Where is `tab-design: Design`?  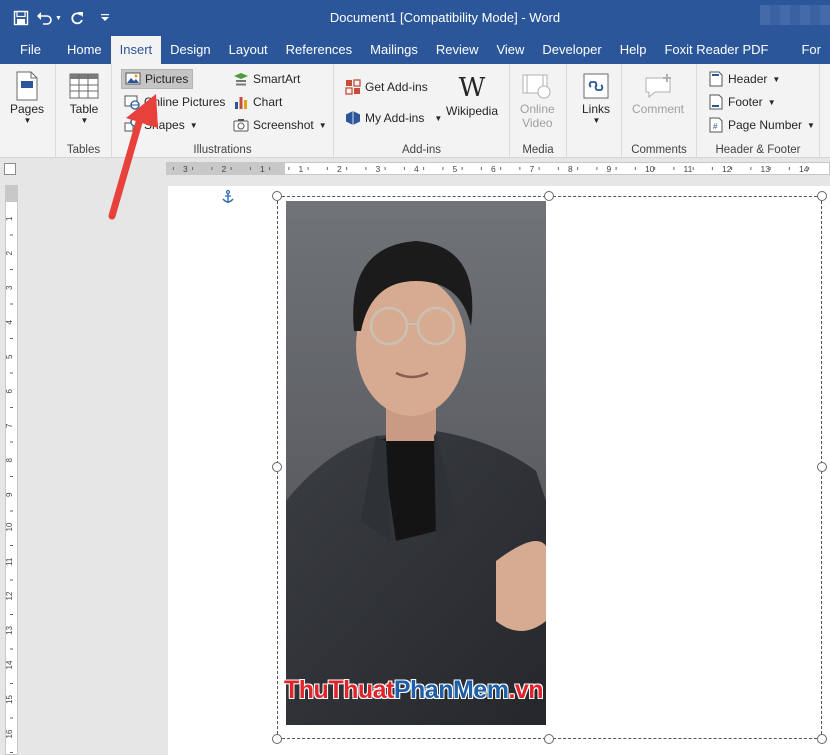 tab-design: Design is located at coordinates (190, 50).